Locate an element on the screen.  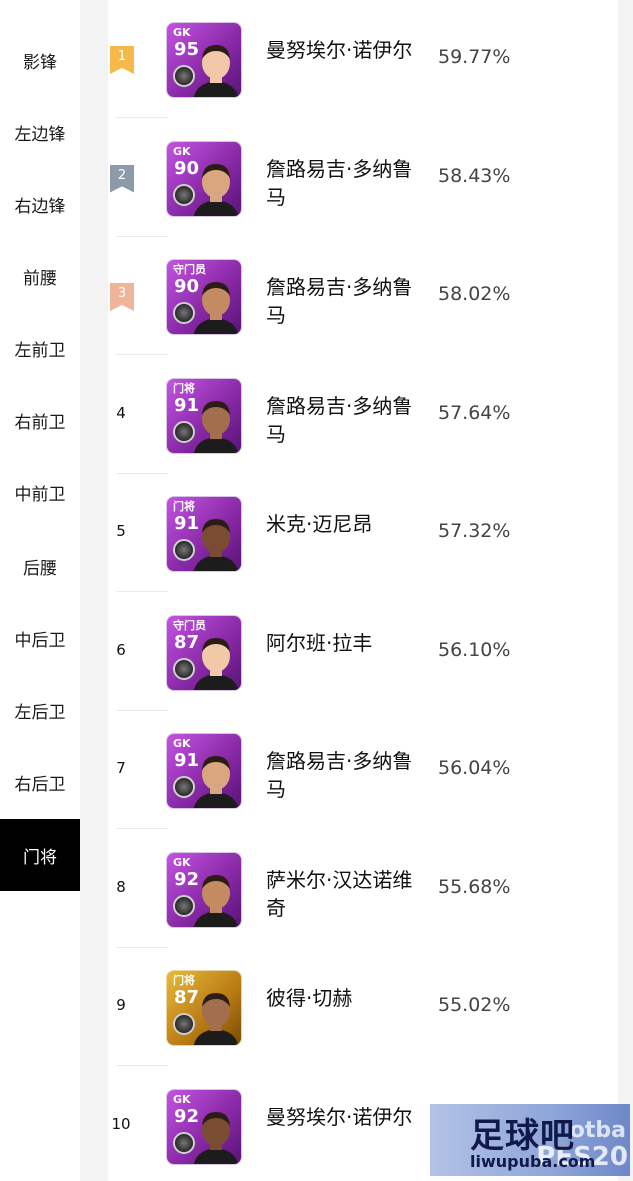
player-card: GK 90 is located at coordinates (204, 178).